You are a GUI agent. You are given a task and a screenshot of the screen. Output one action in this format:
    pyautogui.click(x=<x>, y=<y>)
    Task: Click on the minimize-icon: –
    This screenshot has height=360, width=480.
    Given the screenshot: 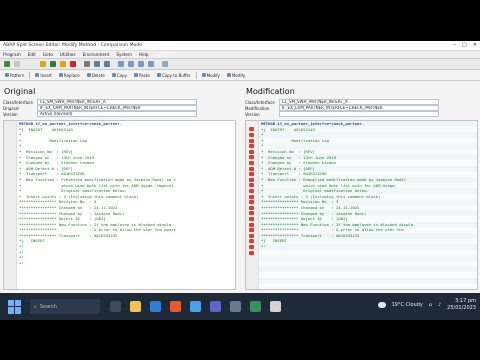 What is the action you would take?
    pyautogui.click(x=455, y=45)
    